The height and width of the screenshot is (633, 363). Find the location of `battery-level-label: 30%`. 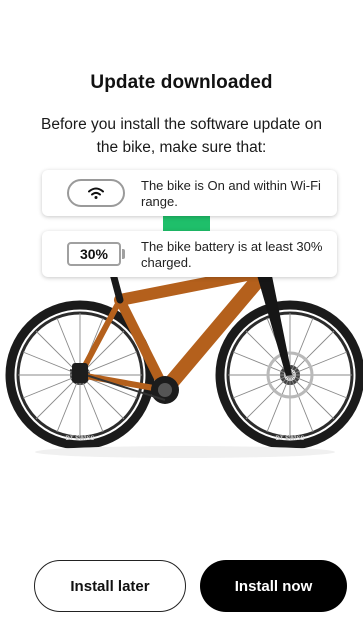

battery-level-label: 30% is located at coordinates (94, 254).